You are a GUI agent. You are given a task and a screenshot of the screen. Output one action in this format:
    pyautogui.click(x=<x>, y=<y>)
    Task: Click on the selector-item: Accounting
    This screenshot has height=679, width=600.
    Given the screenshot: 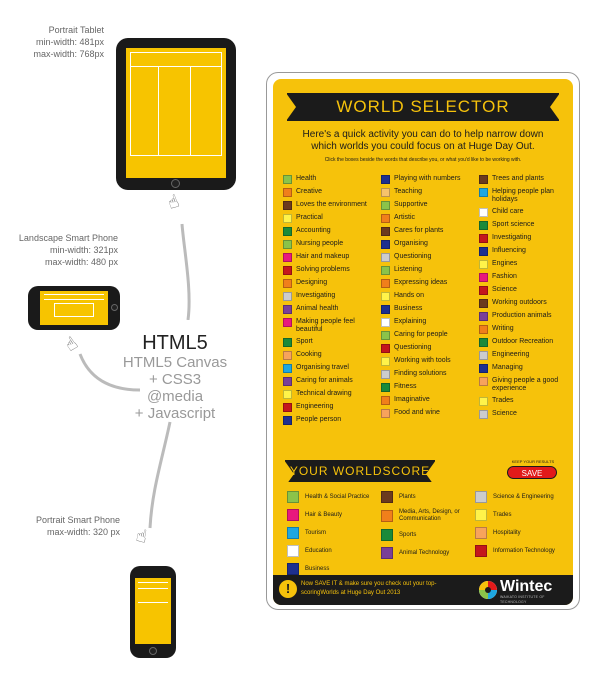 What is the action you would take?
    pyautogui.click(x=332, y=231)
    